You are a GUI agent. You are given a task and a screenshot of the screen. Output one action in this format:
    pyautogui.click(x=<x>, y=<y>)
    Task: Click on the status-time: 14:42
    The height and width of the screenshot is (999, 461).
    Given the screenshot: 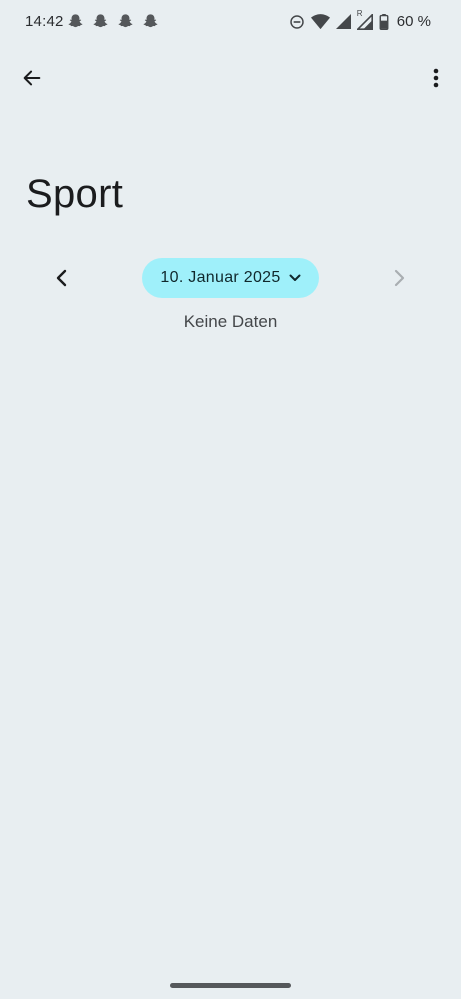 What is the action you would take?
    pyautogui.click(x=44, y=21)
    